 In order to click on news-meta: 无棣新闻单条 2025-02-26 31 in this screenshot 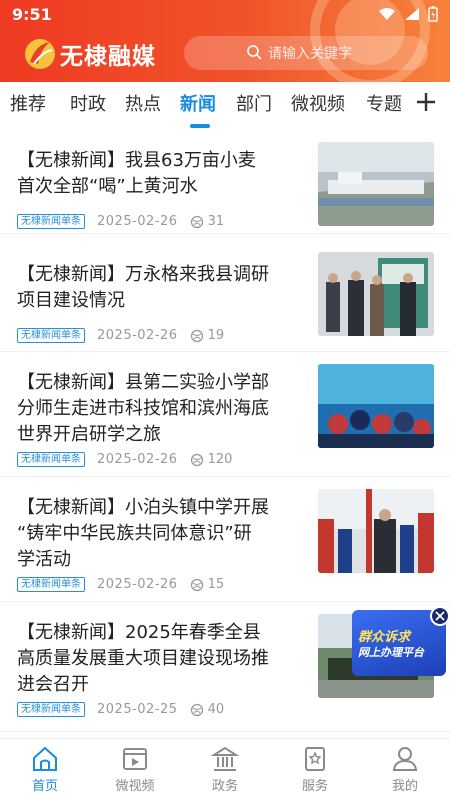, I will do `click(120, 221)`.